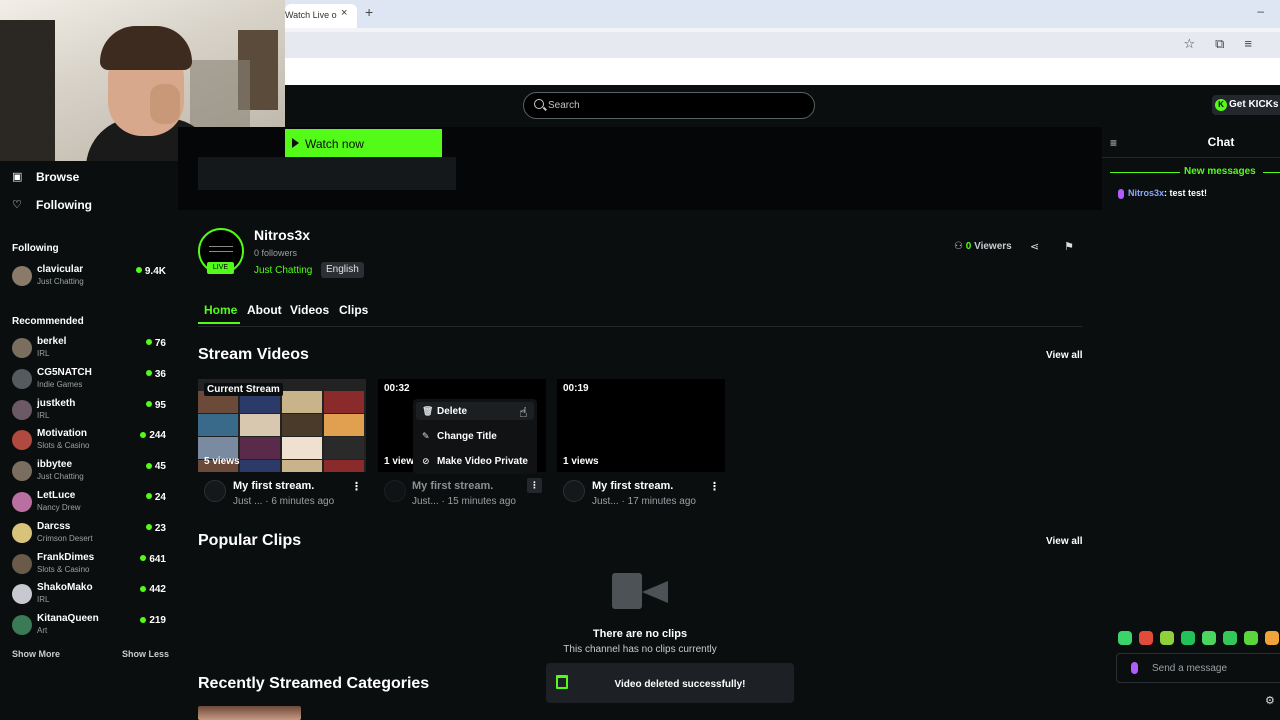 This screenshot has height=720, width=1280. I want to click on channel-category: Indie Games, so click(60, 384).